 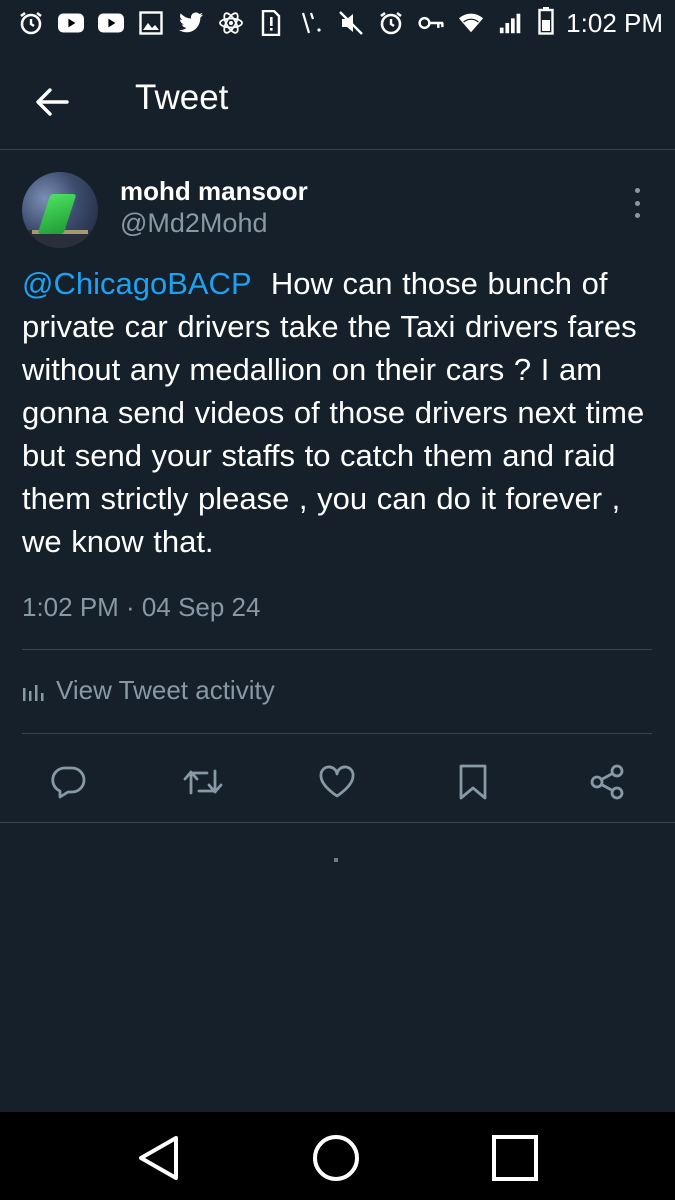 I want to click on nav-back-button, so click(x=158, y=1158).